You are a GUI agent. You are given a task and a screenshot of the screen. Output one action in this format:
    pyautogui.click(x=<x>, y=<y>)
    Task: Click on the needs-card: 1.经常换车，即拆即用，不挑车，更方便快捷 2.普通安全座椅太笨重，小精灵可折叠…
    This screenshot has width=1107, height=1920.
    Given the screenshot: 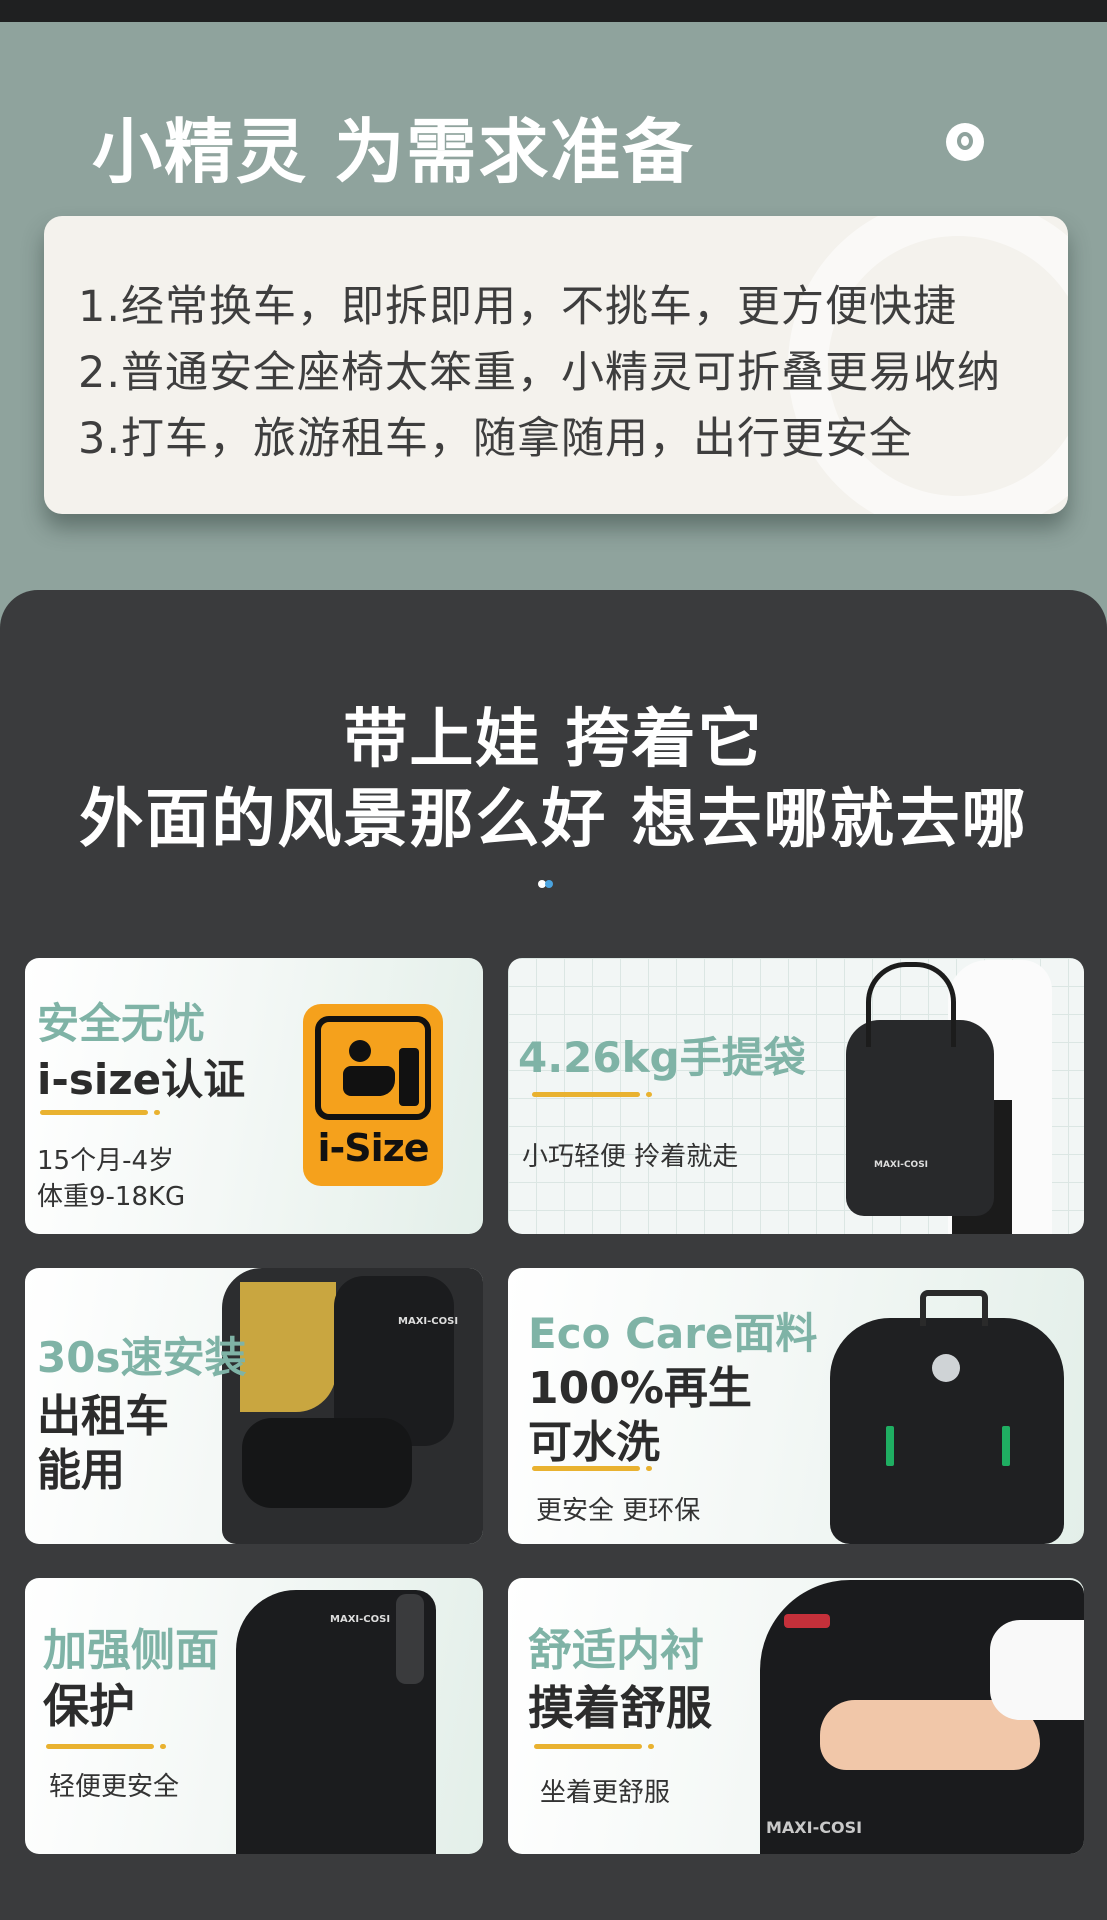 What is the action you would take?
    pyautogui.click(x=556, y=365)
    